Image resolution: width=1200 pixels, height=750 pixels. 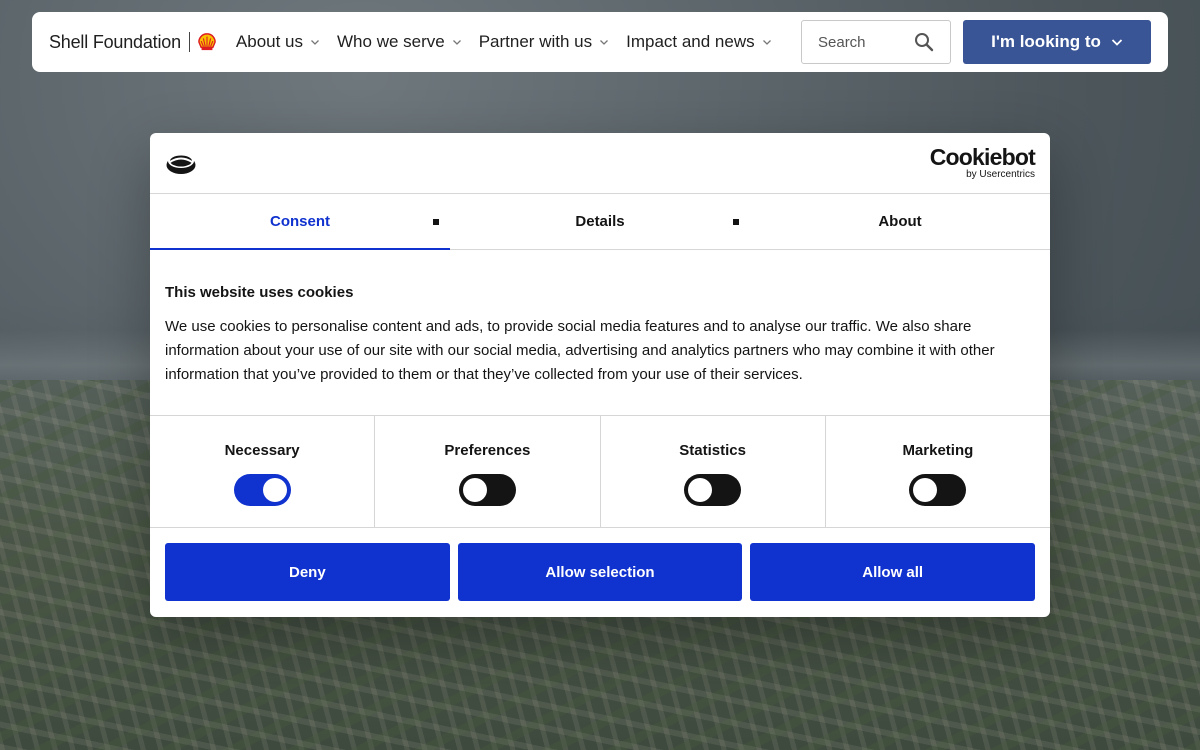 What do you see at coordinates (391, 41) in the screenshot?
I see `nav-item-label: Who we serve` at bounding box center [391, 41].